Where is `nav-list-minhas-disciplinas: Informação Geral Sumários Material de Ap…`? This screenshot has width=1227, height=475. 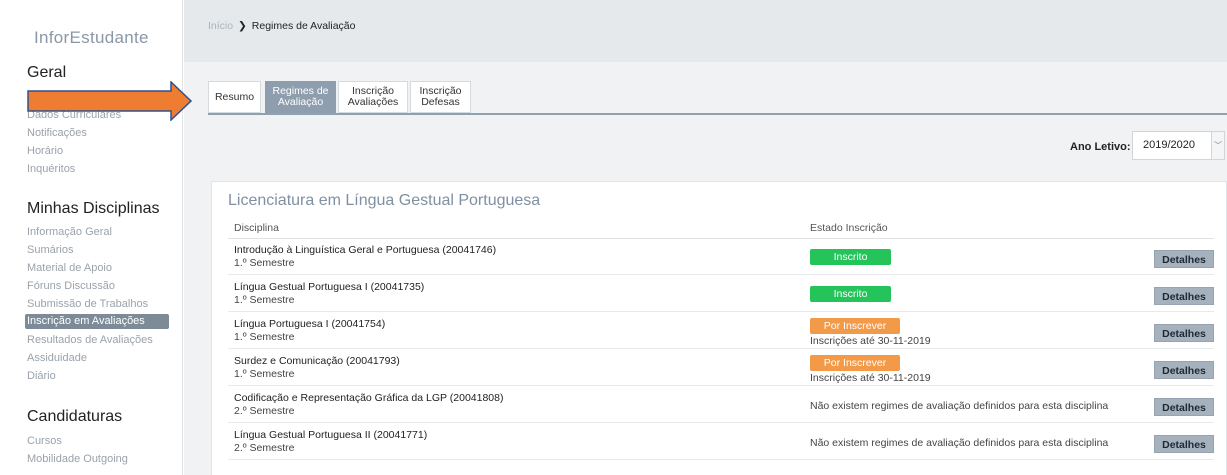
nav-list-minhas-disciplinas: Informação Geral Sumários Material de Ap… is located at coordinates (97, 304).